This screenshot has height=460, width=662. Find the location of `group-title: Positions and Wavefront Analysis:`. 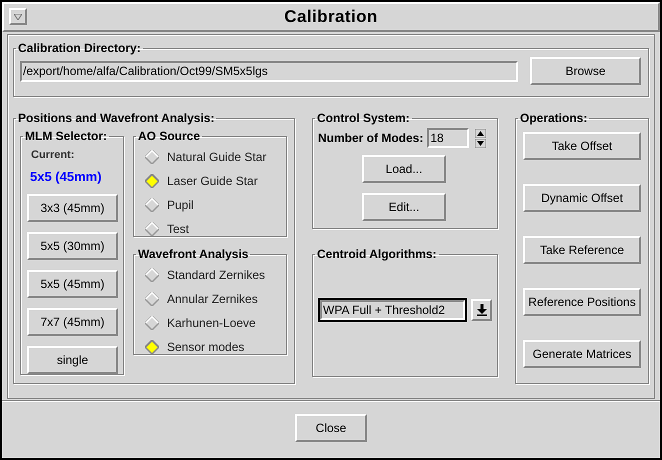

group-title: Positions and Wavefront Analysis: is located at coordinates (116, 118).